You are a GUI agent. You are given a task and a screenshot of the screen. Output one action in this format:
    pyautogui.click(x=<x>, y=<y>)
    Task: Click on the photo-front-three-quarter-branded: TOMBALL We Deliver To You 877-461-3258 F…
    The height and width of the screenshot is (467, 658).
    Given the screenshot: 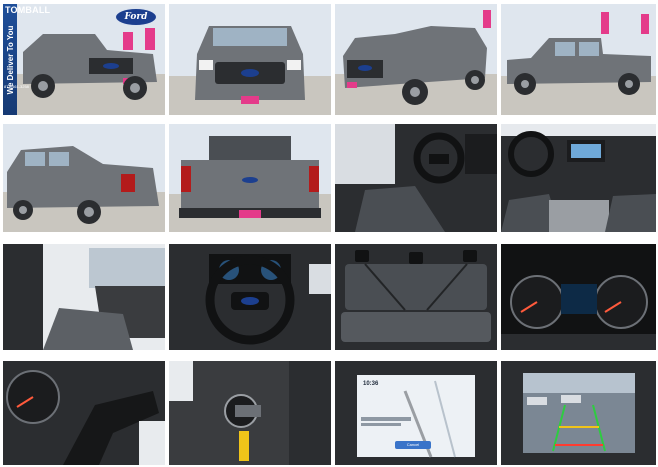 What is the action you would take?
    pyautogui.click(x=84, y=59)
    